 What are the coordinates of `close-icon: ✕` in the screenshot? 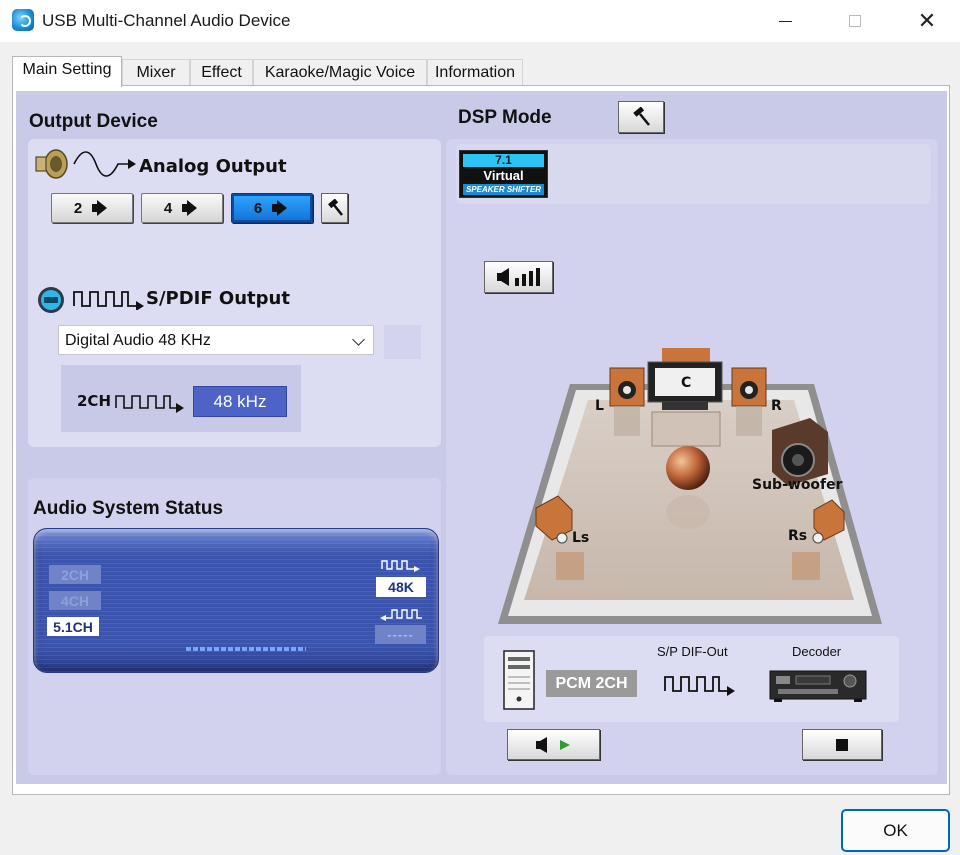 It's located at (927, 20).